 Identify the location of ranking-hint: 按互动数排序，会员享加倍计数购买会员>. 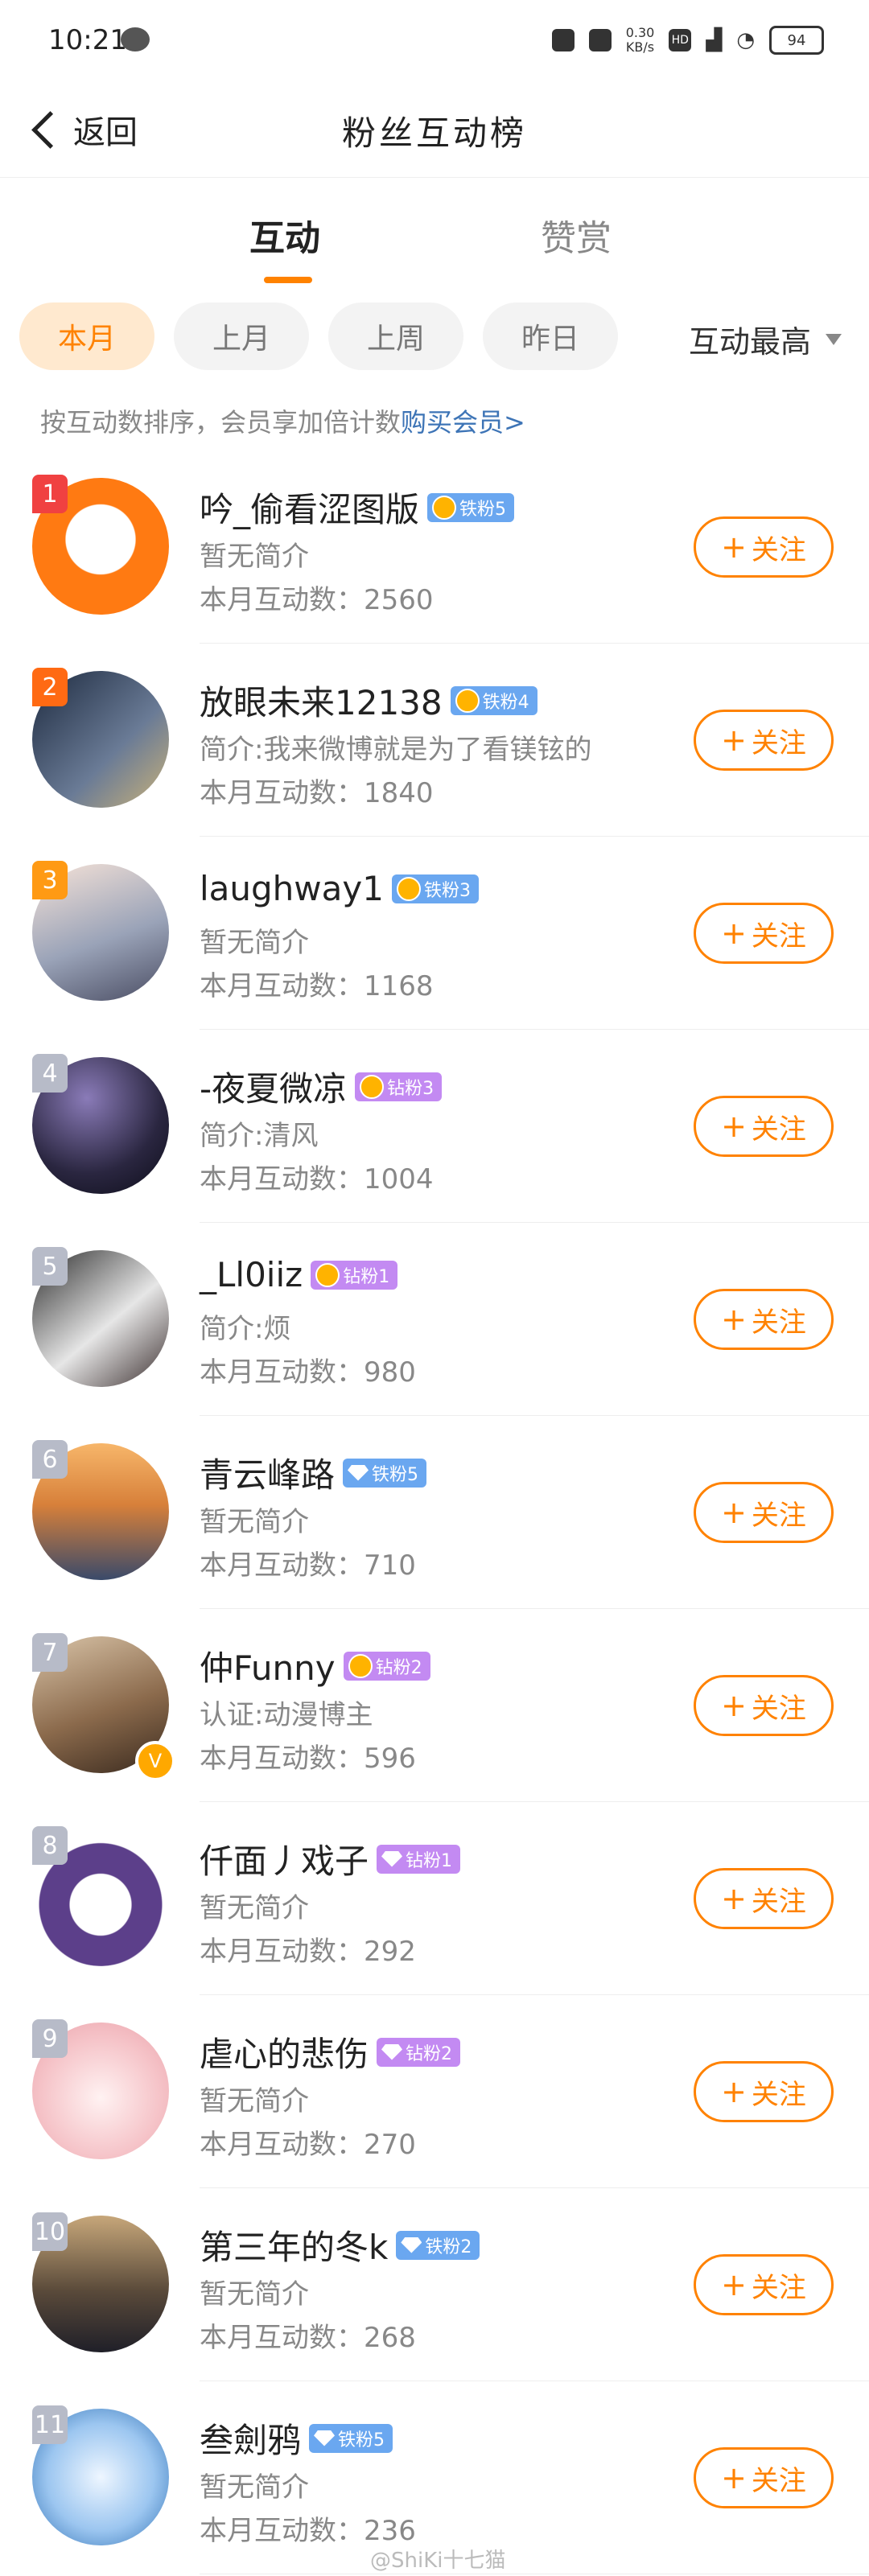
(282, 420).